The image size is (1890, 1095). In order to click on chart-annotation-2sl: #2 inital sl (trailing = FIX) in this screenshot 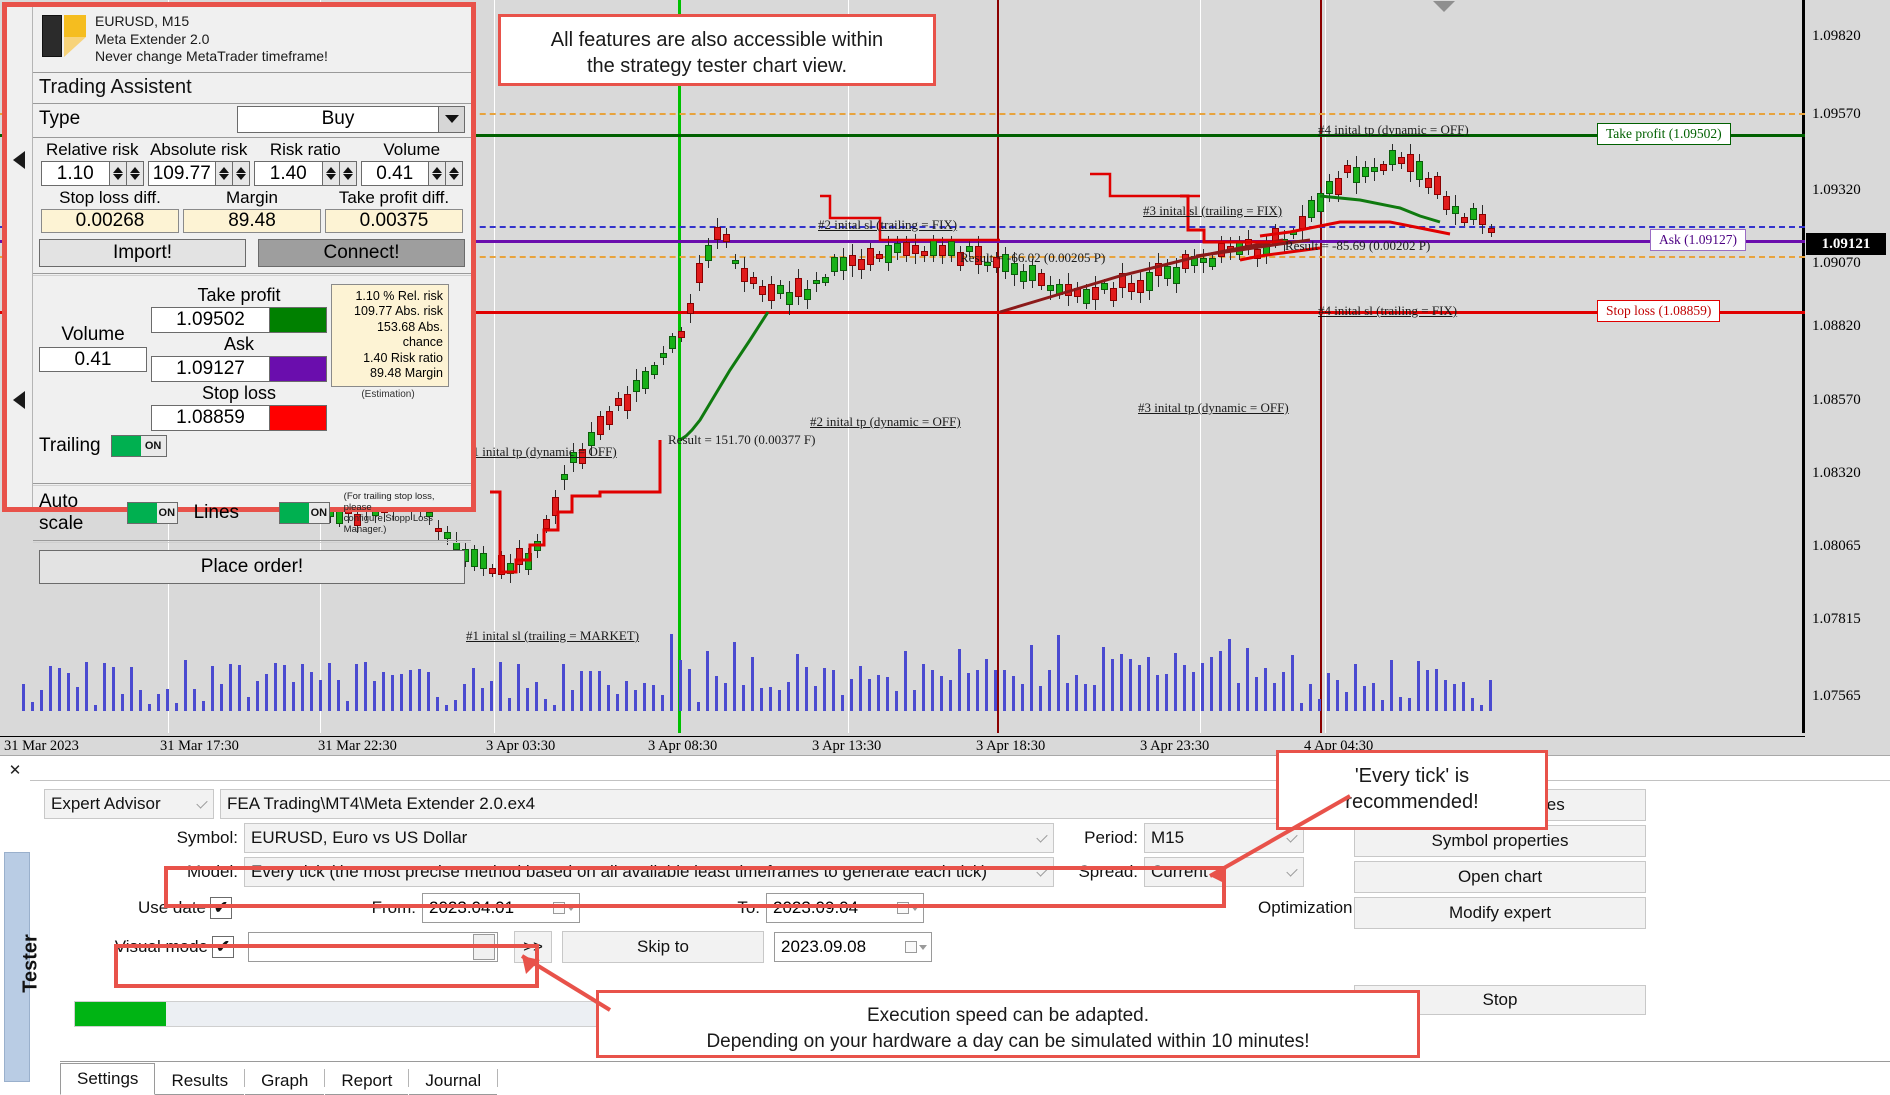, I will do `click(888, 224)`.